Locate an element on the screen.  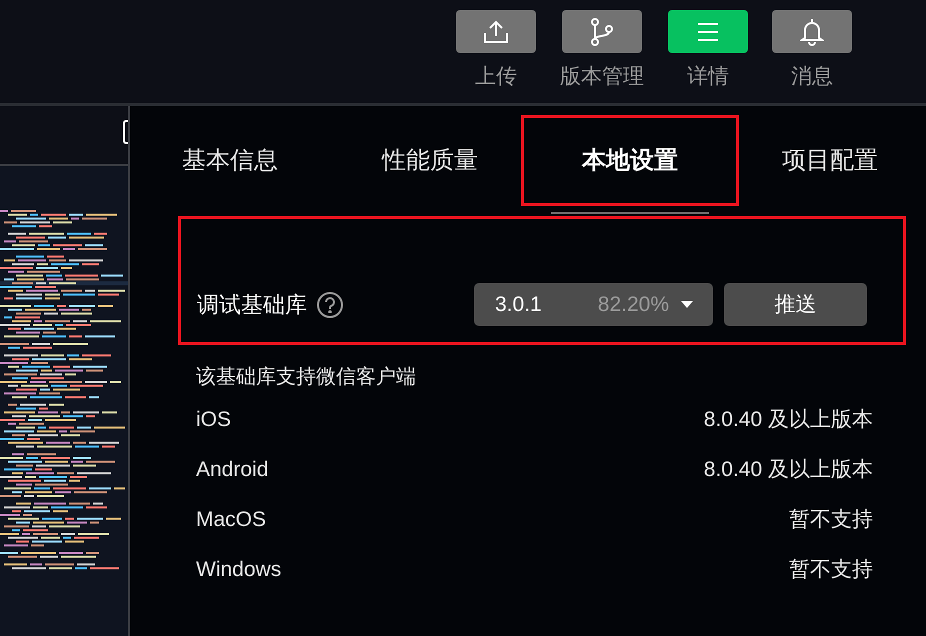
bell-icon is located at coordinates (812, 32).